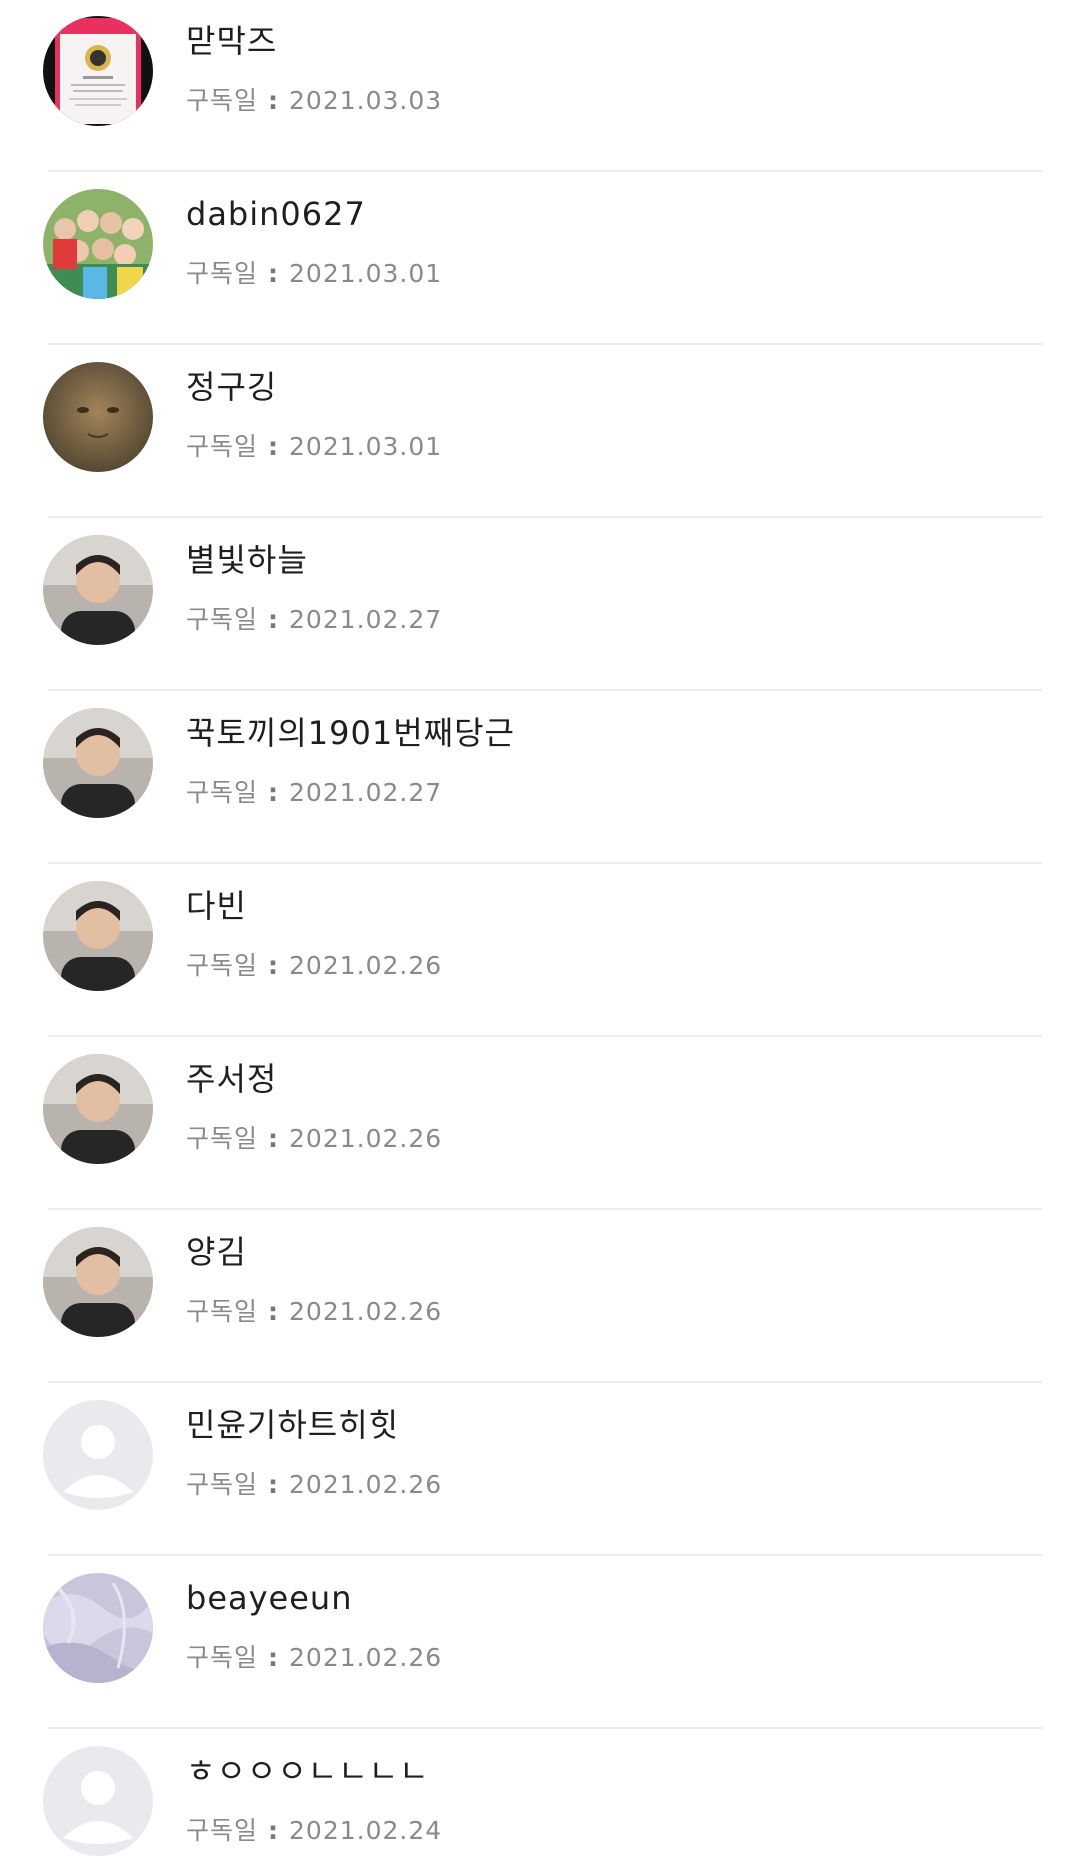  What do you see at coordinates (540, 258) in the screenshot?
I see `subscriber-row: dabin0627 구독일:2021.03.01` at bounding box center [540, 258].